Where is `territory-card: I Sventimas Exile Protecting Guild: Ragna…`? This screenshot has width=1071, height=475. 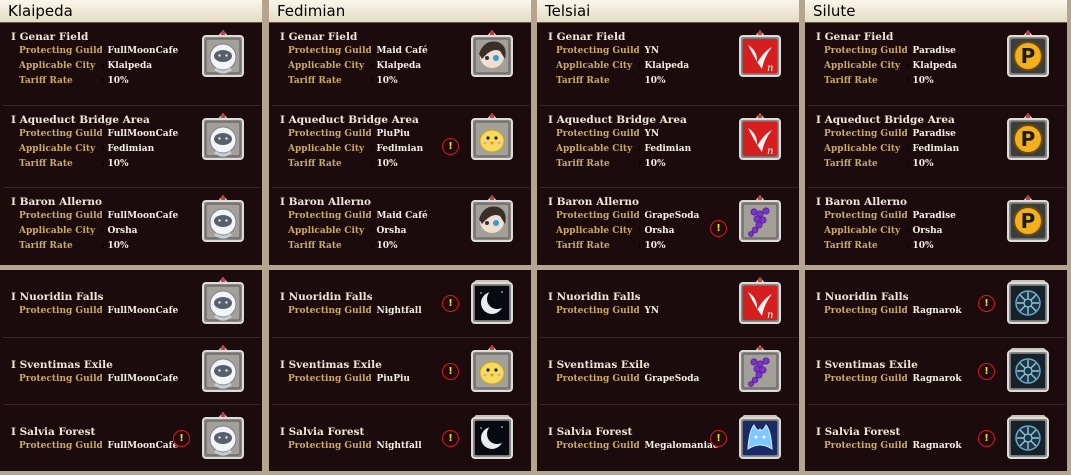 territory-card: I Sventimas Exile Protecting Guild: Ragna… is located at coordinates (937, 371).